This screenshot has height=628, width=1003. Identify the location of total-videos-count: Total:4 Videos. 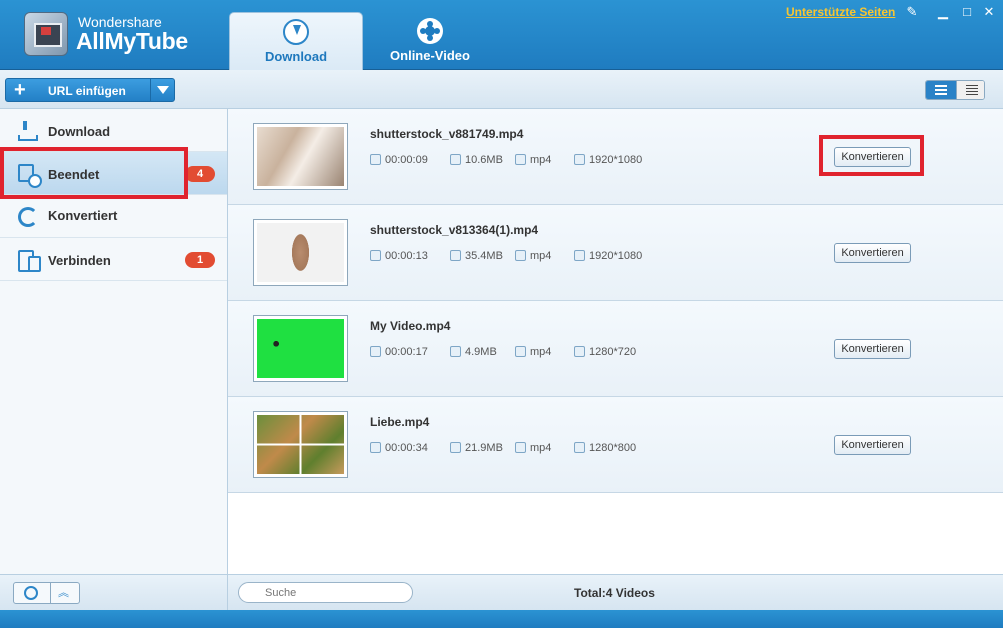
(614, 593).